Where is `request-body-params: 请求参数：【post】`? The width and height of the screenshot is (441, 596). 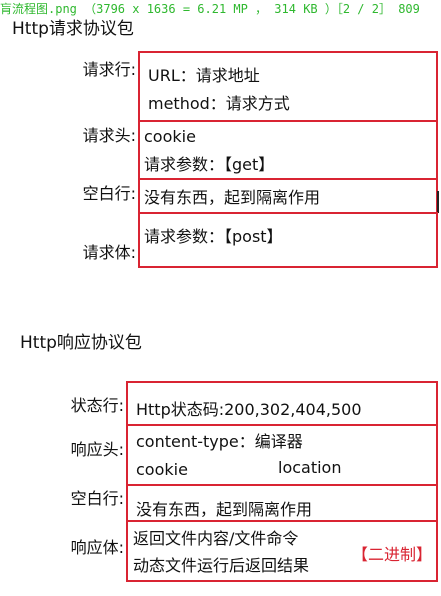 request-body-params: 请求参数：【post】 is located at coordinates (213, 236).